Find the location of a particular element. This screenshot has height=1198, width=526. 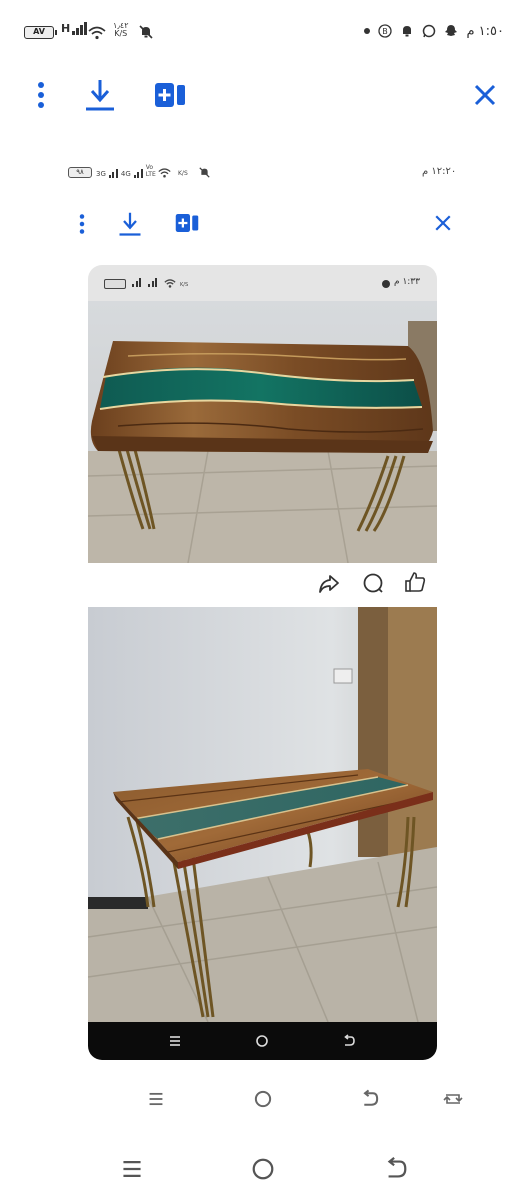

battery-icon: ٩٨ is located at coordinates (80, 172).